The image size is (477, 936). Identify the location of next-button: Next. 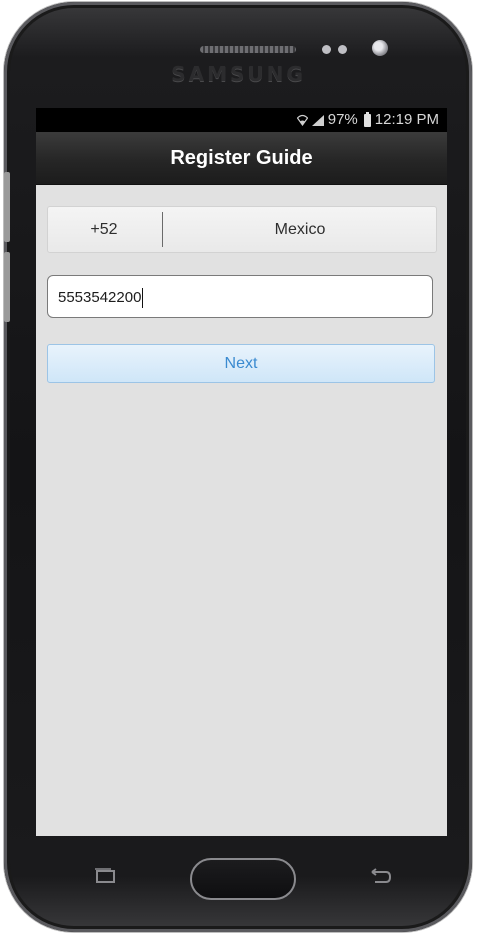
(241, 363).